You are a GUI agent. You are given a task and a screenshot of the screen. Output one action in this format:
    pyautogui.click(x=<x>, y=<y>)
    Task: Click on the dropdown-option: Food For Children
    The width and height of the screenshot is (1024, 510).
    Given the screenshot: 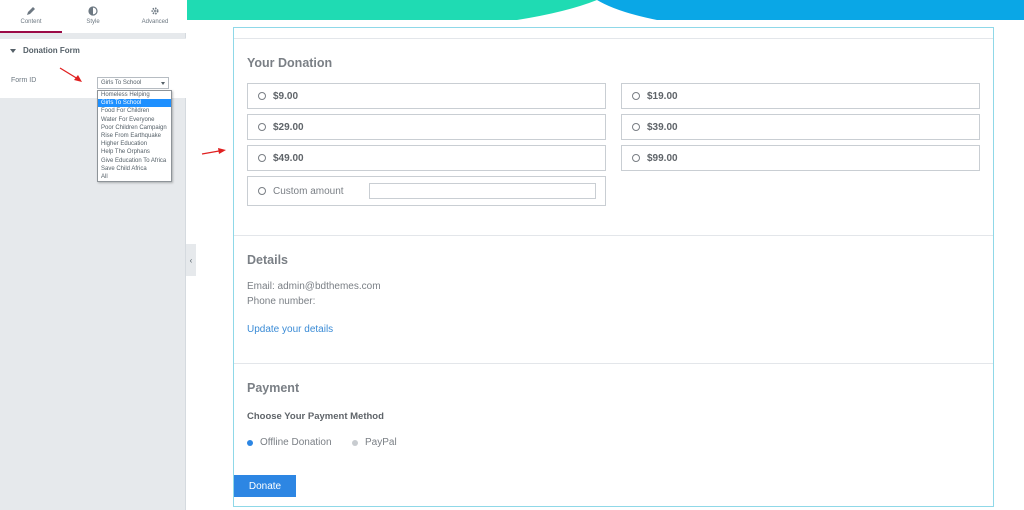 What is the action you would take?
    pyautogui.click(x=134, y=111)
    